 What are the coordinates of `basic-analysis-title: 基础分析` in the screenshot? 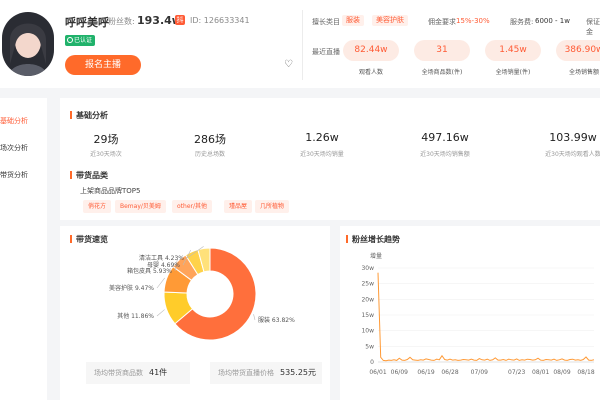 It's located at (89, 115).